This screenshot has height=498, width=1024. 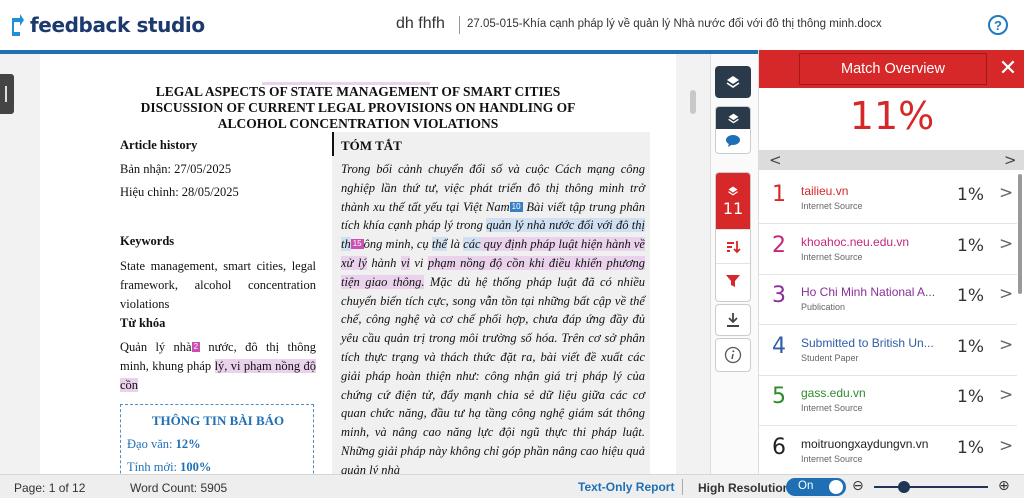 What do you see at coordinates (816, 487) in the screenshot?
I see `high-resolution-toggle: On` at bounding box center [816, 487].